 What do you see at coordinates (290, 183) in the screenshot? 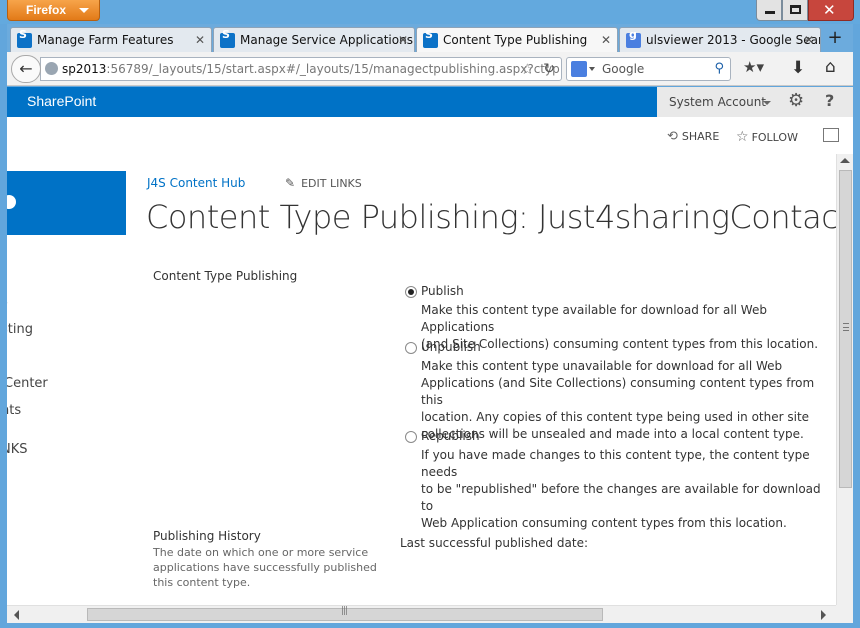
I see `pencil-icon: ✎` at bounding box center [290, 183].